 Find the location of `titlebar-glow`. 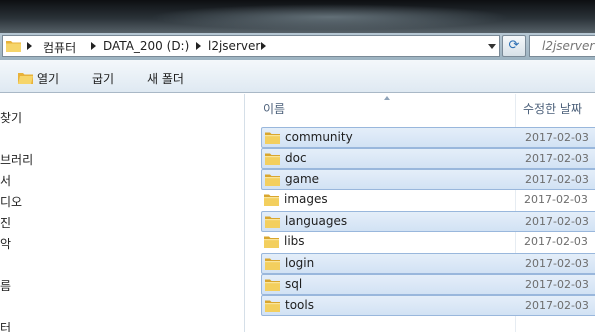

titlebar-glow is located at coordinates (330, 17).